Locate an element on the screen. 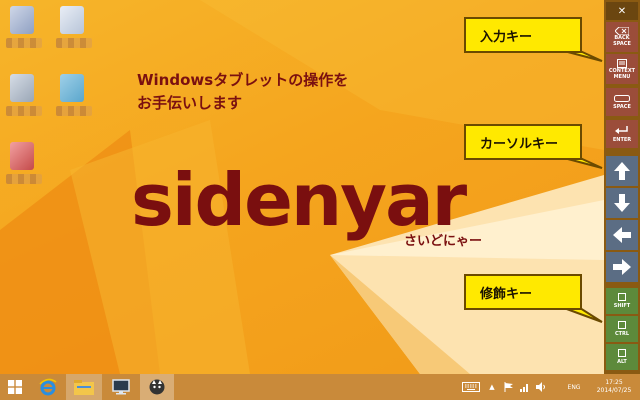 Image resolution: width=640 pixels, height=400 pixels. enter-icon is located at coordinates (621, 129).